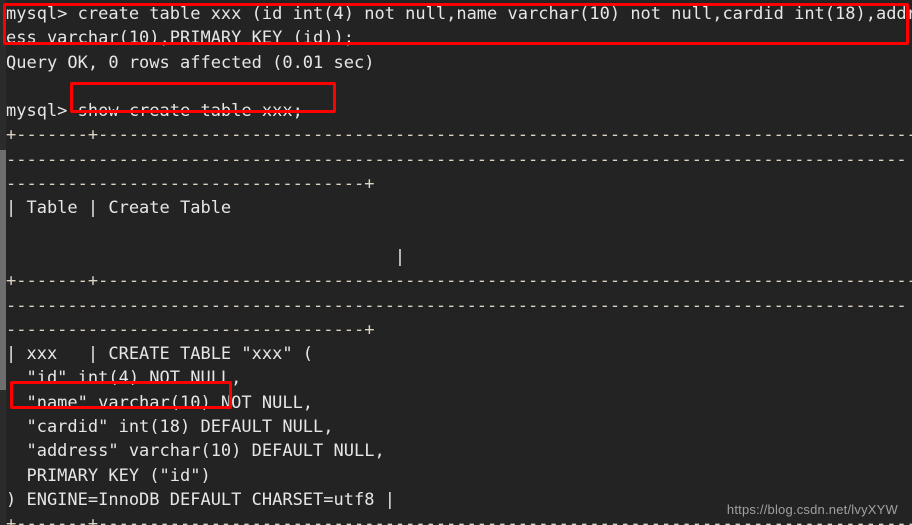  What do you see at coordinates (160, 402) in the screenshot?
I see `terminal-line: "name" varchar(10) NOT NULL,` at bounding box center [160, 402].